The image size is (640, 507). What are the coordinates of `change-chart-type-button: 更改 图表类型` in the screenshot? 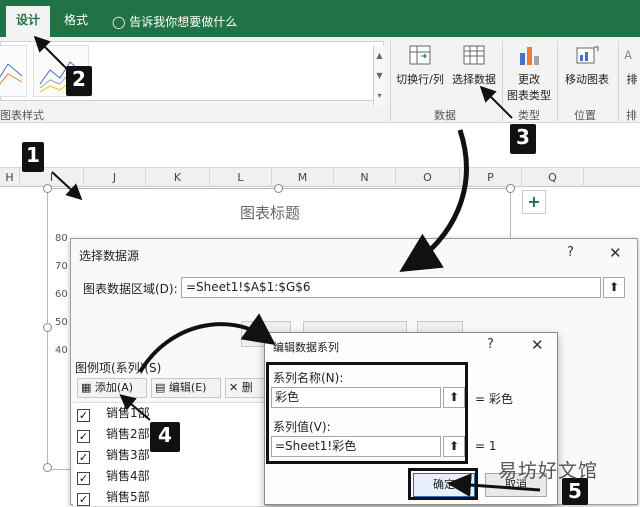 It's located at (529, 73).